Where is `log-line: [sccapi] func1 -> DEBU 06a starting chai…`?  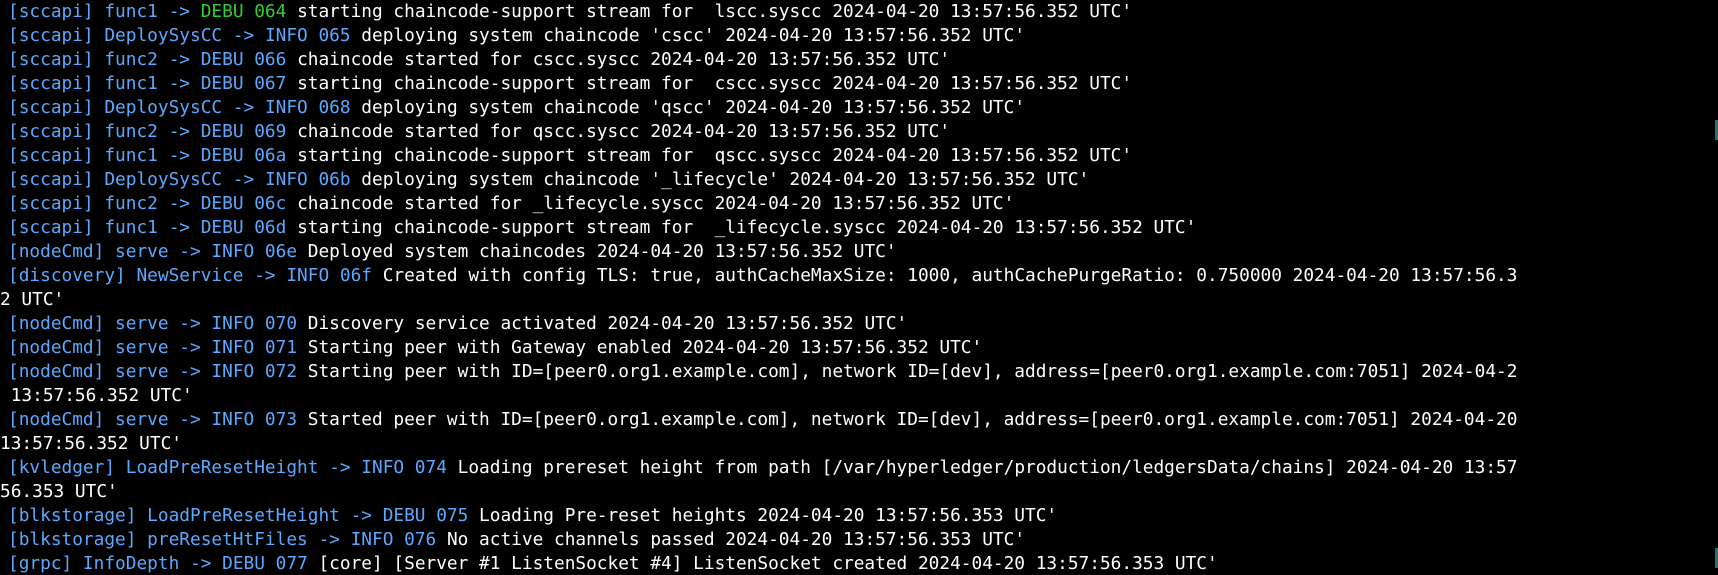 log-line: [sccapi] func1 -> DEBU 06a starting chai… is located at coordinates (863, 156).